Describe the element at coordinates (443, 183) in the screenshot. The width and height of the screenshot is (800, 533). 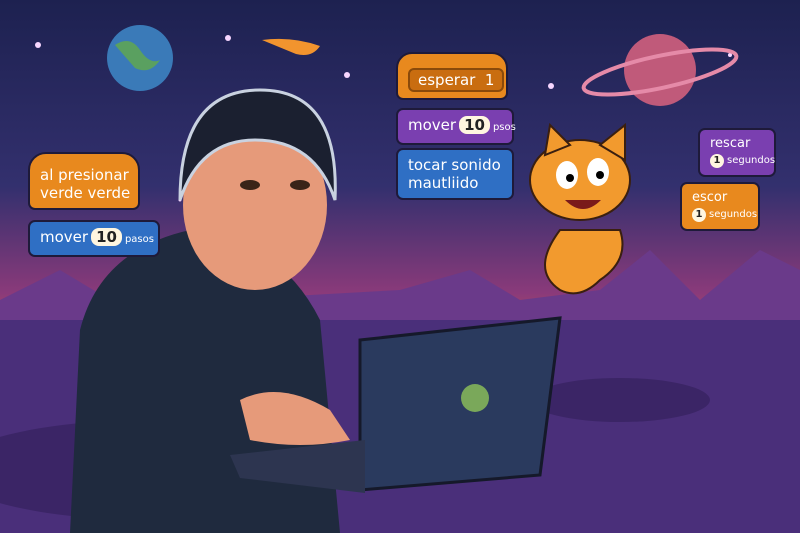
I see `block-text: mautliido` at that location.